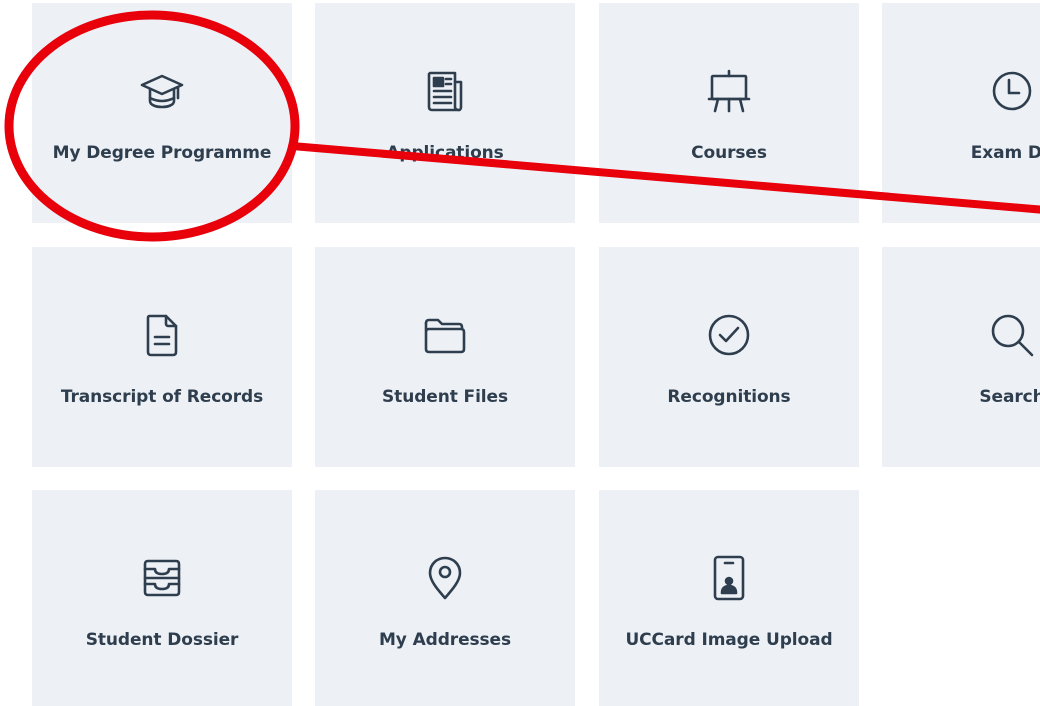 The image size is (1040, 706). Describe the element at coordinates (162, 578) in the screenshot. I see `inbox-tray-icon` at that location.